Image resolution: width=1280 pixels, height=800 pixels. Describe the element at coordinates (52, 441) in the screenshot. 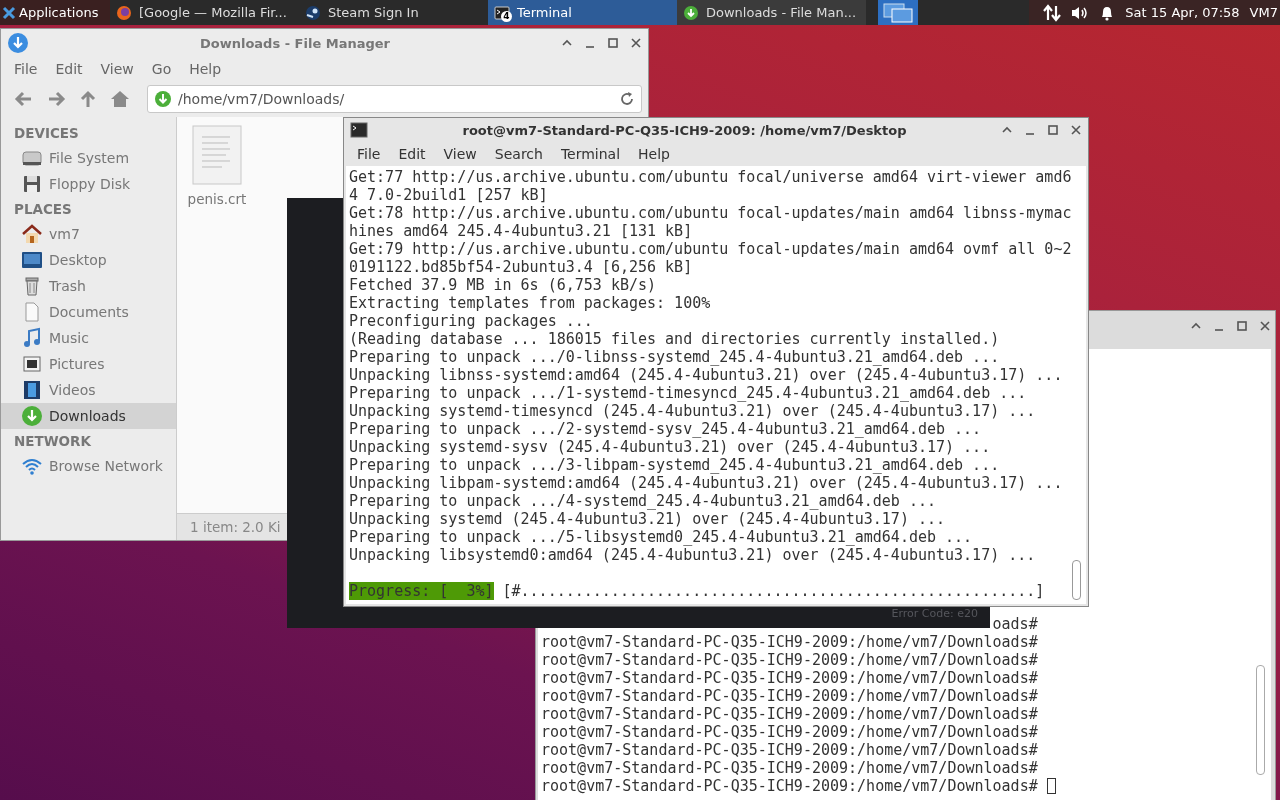

I see `section-heading: NETWORK` at that location.